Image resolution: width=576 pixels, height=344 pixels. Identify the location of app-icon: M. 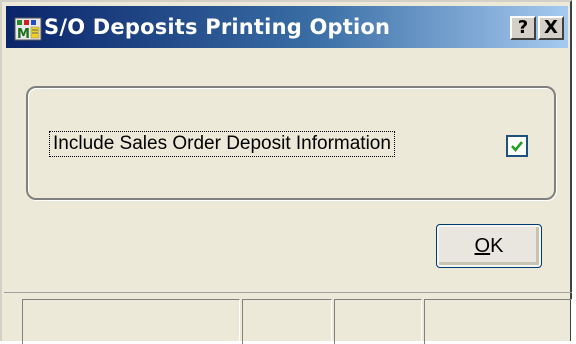
(28, 28).